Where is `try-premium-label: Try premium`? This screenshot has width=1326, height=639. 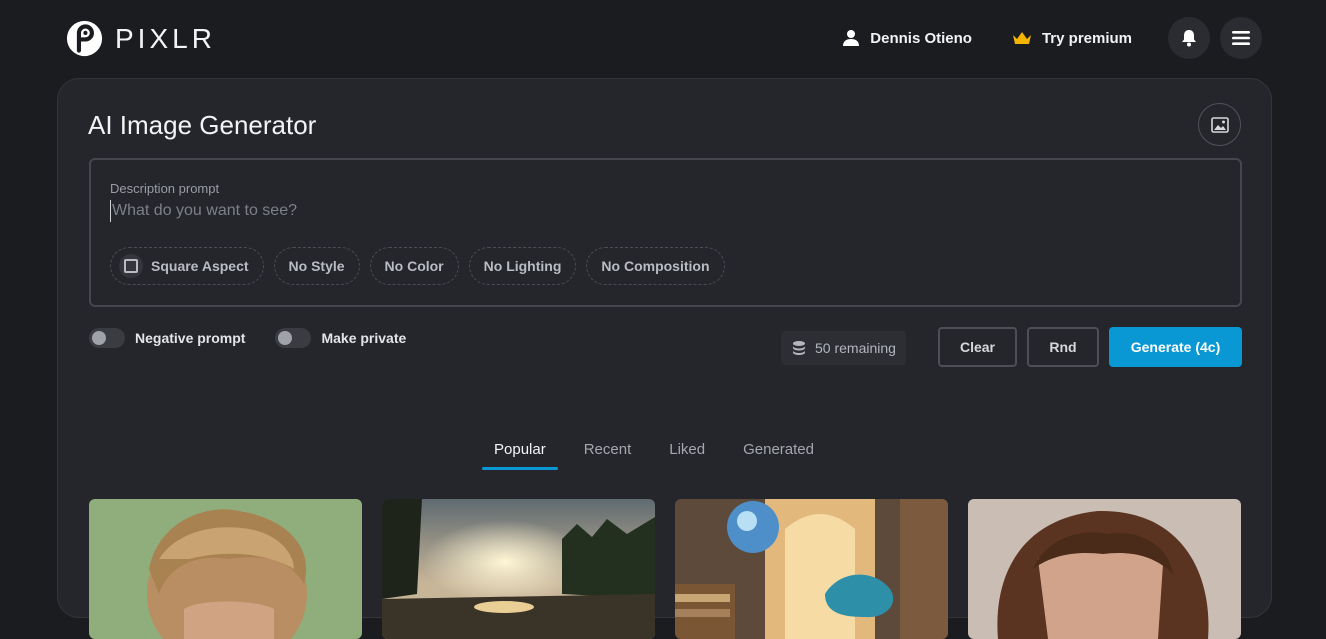 try-premium-label: Try premium is located at coordinates (1086, 38).